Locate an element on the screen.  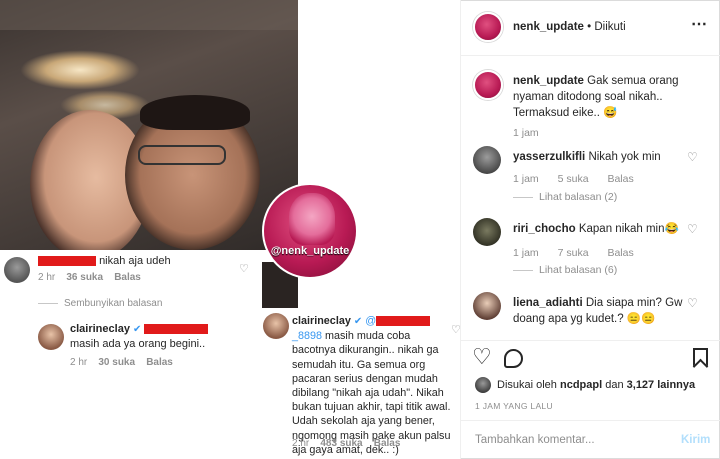
more-options-icon: ⋯ is located at coordinates (699, 24).